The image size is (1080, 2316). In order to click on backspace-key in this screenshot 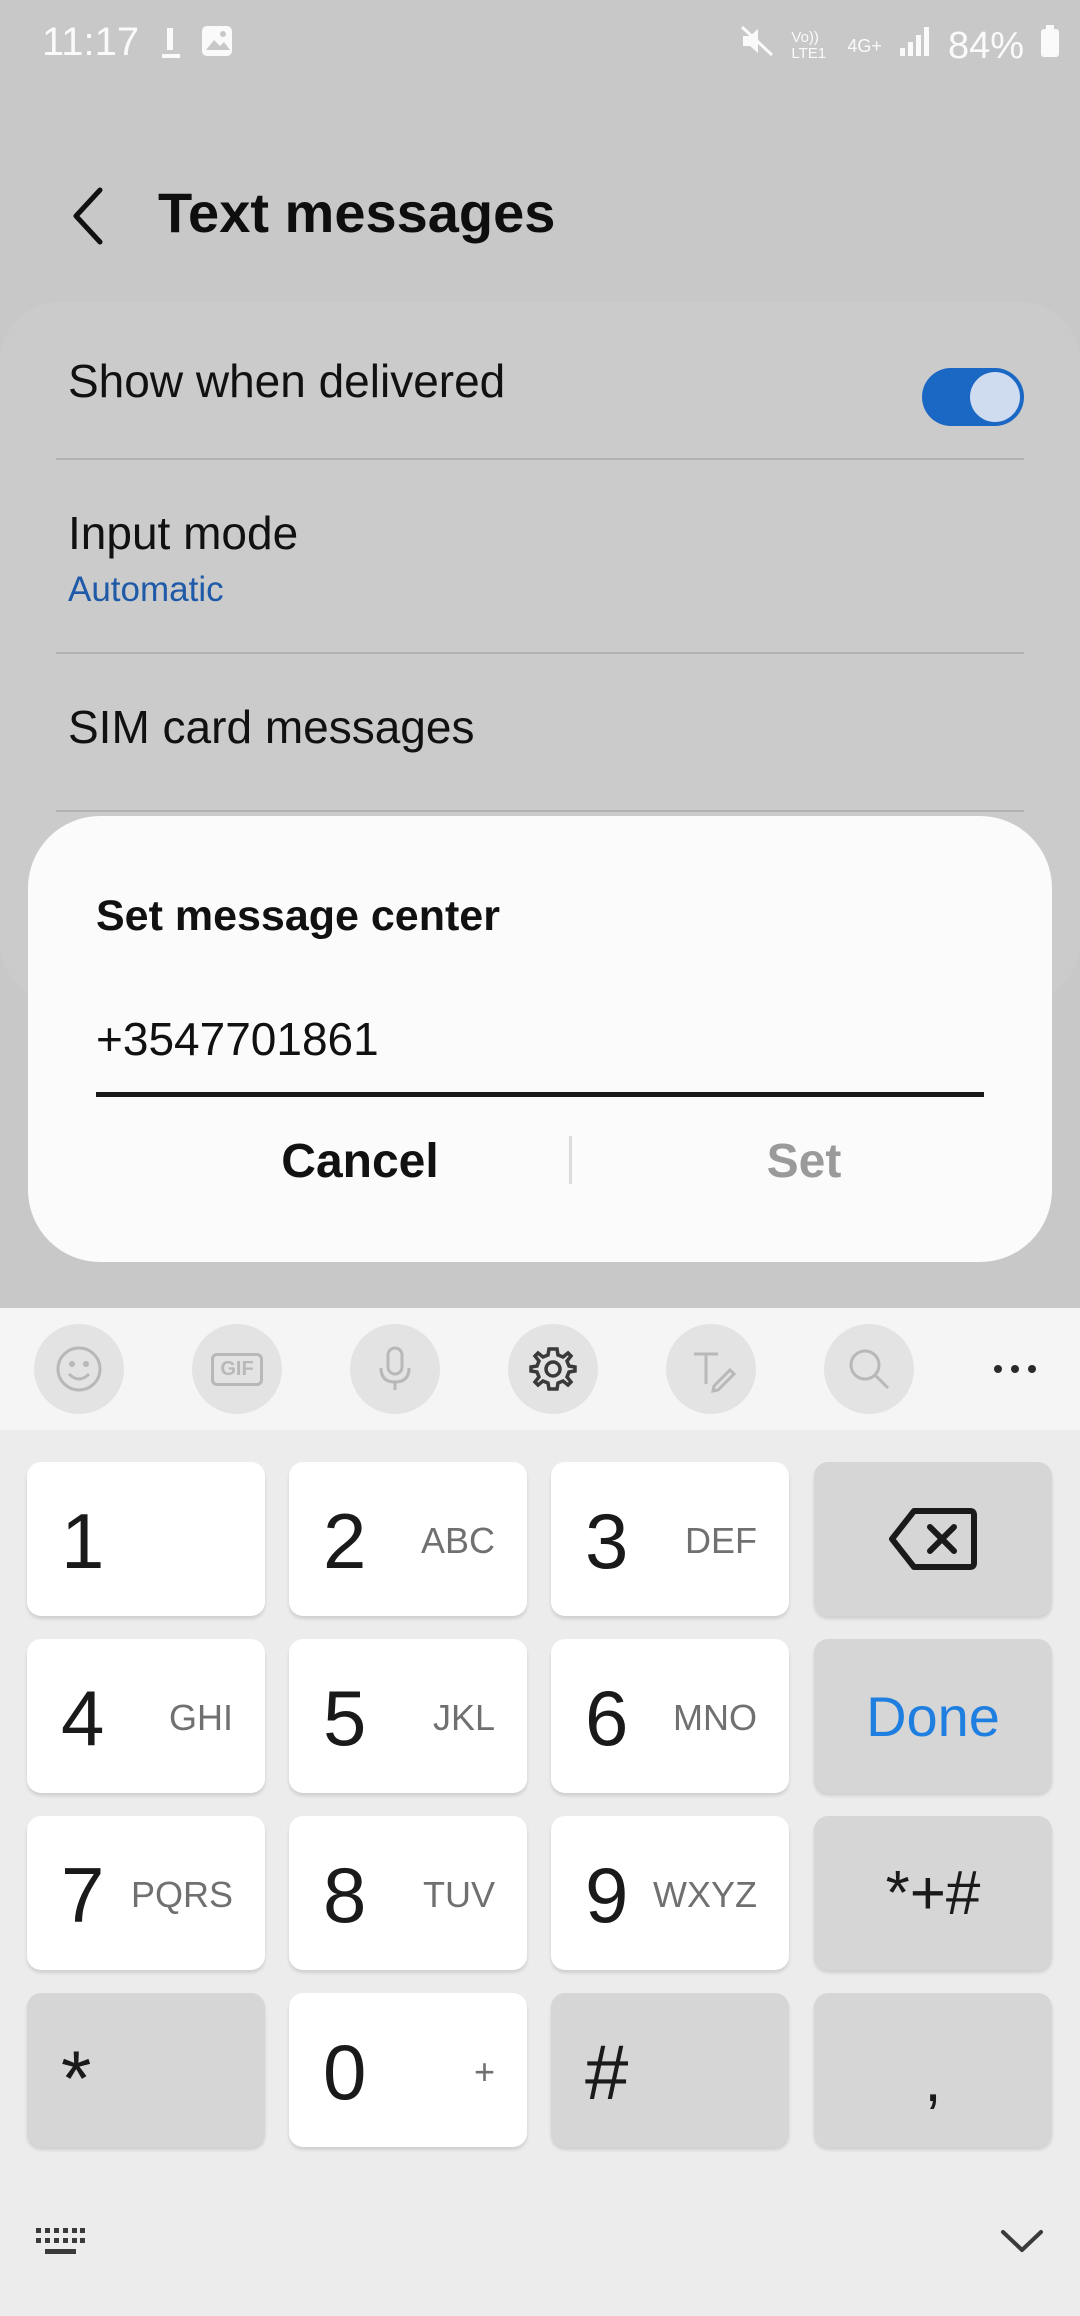, I will do `click(933, 1539)`.